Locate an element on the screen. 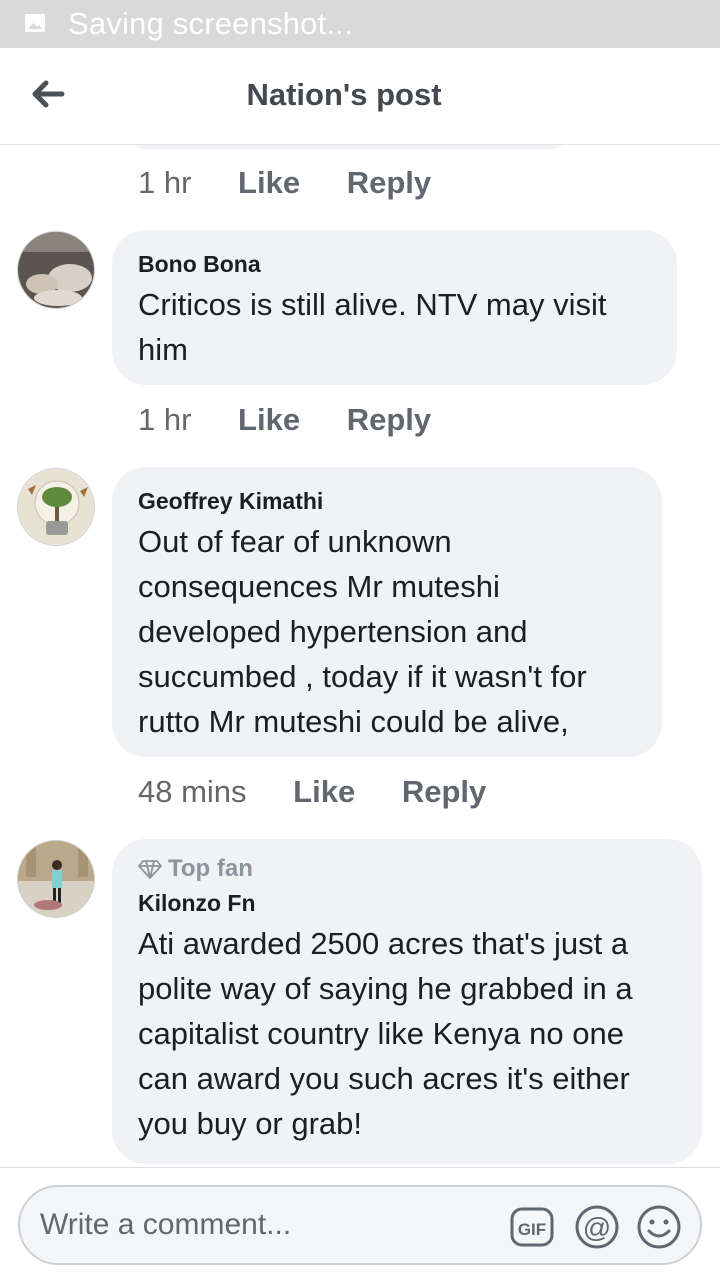  emoji-icon is located at coordinates (659, 1227).